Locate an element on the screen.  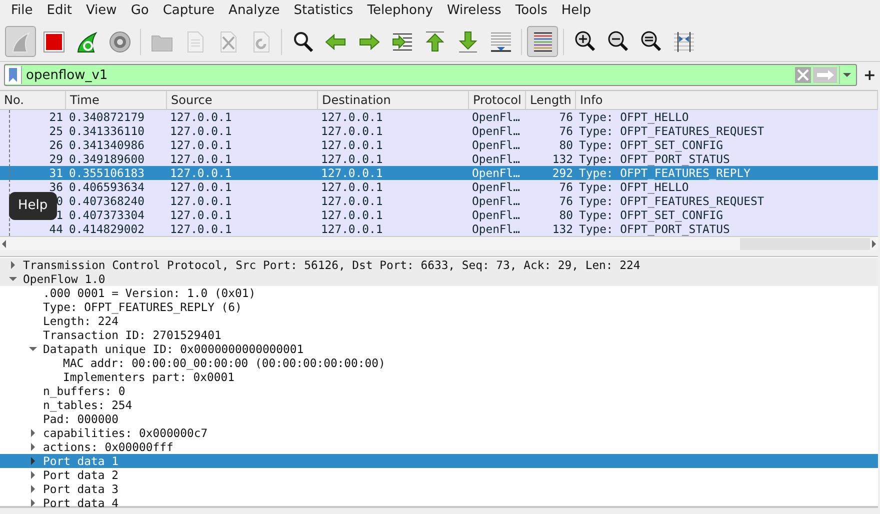
table-cell-text: Type: OFPT_HELLO is located at coordinates (634, 117).